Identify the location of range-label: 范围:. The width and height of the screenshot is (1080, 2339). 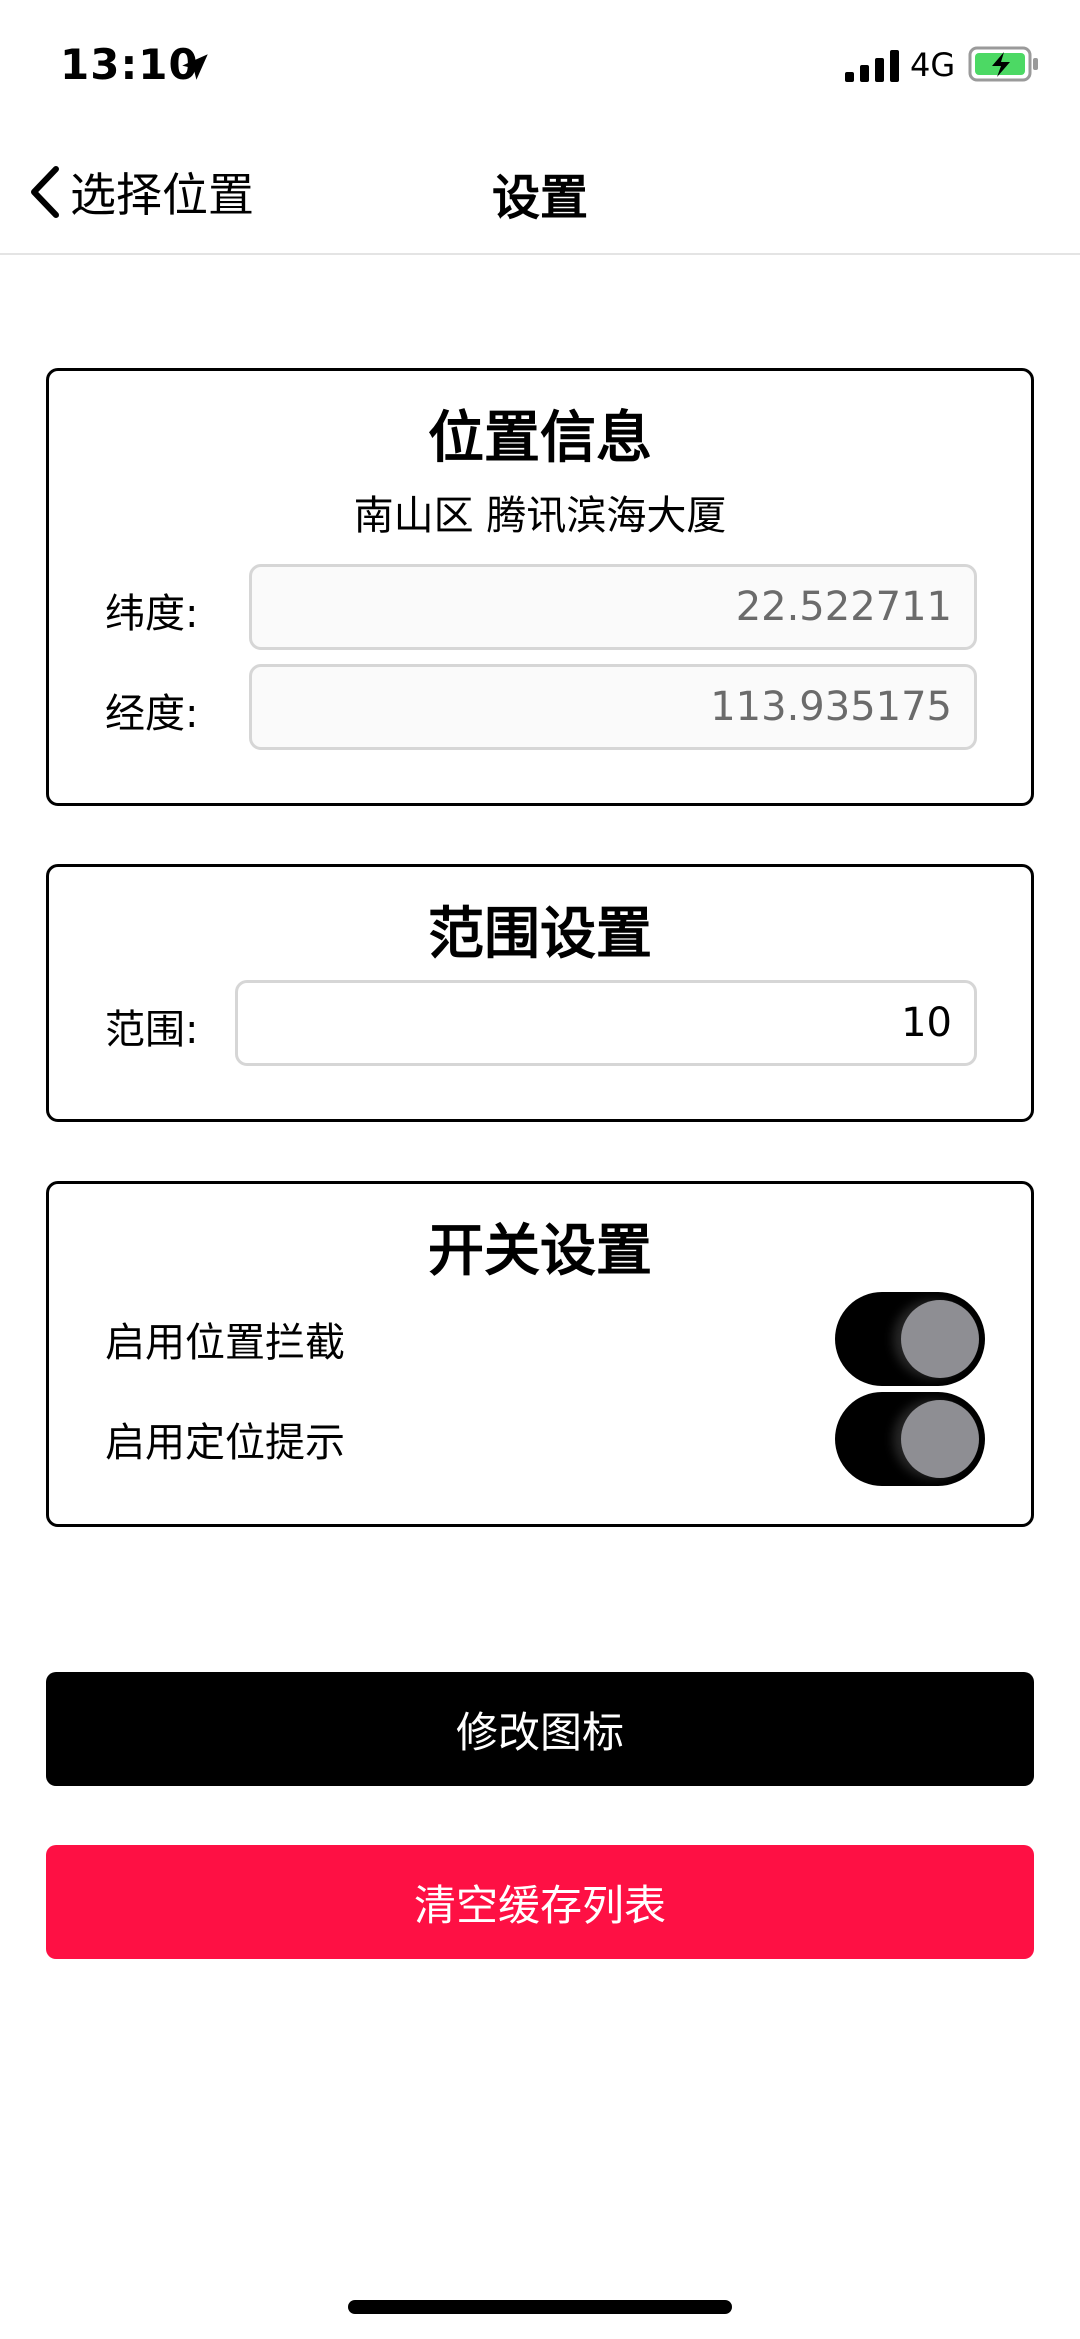
(152, 1030).